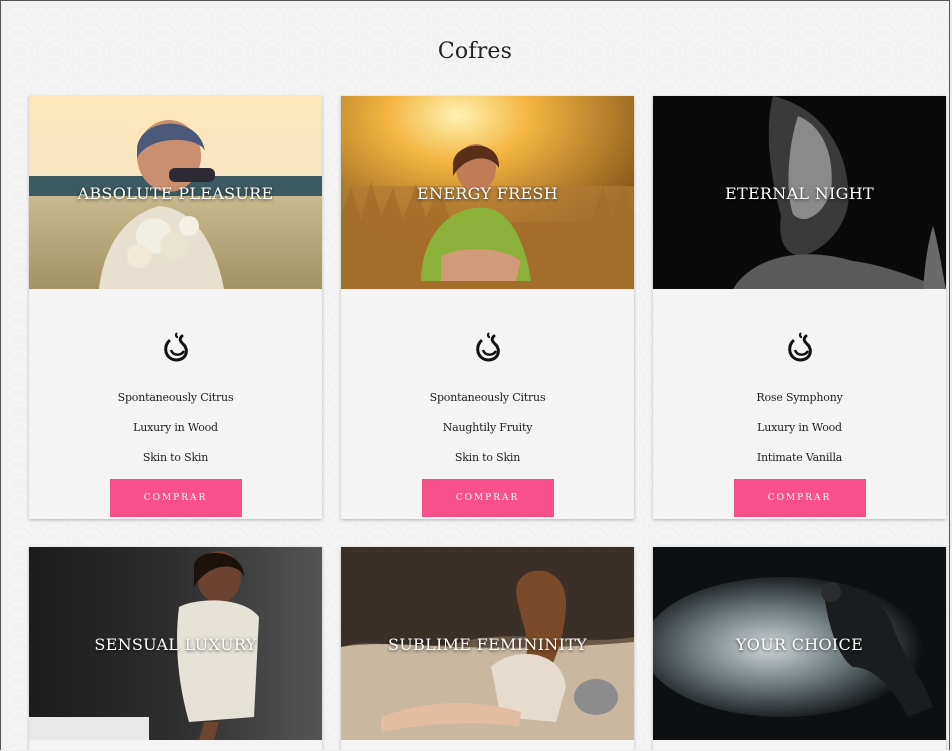  I want to click on page-title: Cofres, so click(475, 51).